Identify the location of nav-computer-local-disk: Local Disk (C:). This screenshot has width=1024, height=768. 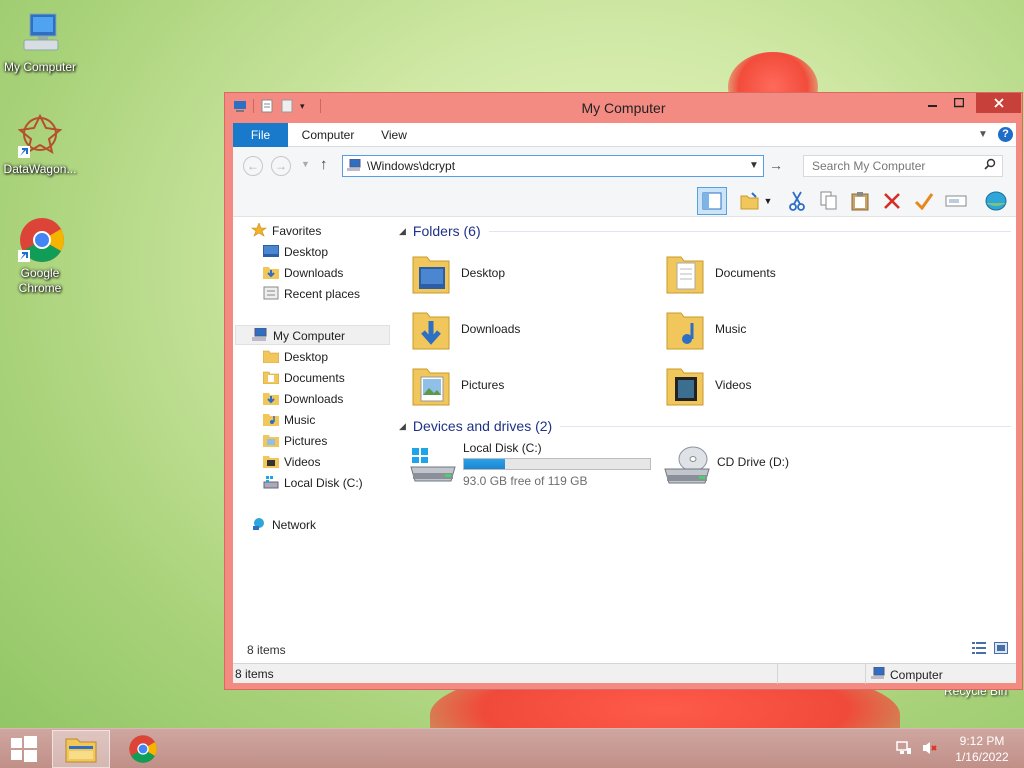
(313, 483).